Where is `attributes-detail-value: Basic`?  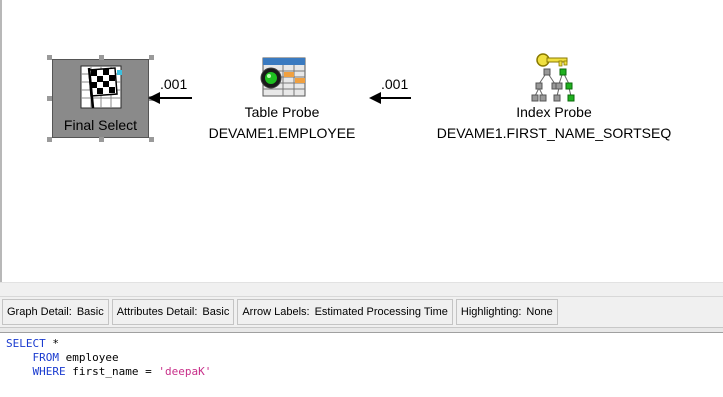
attributes-detail-value: Basic is located at coordinates (216, 312).